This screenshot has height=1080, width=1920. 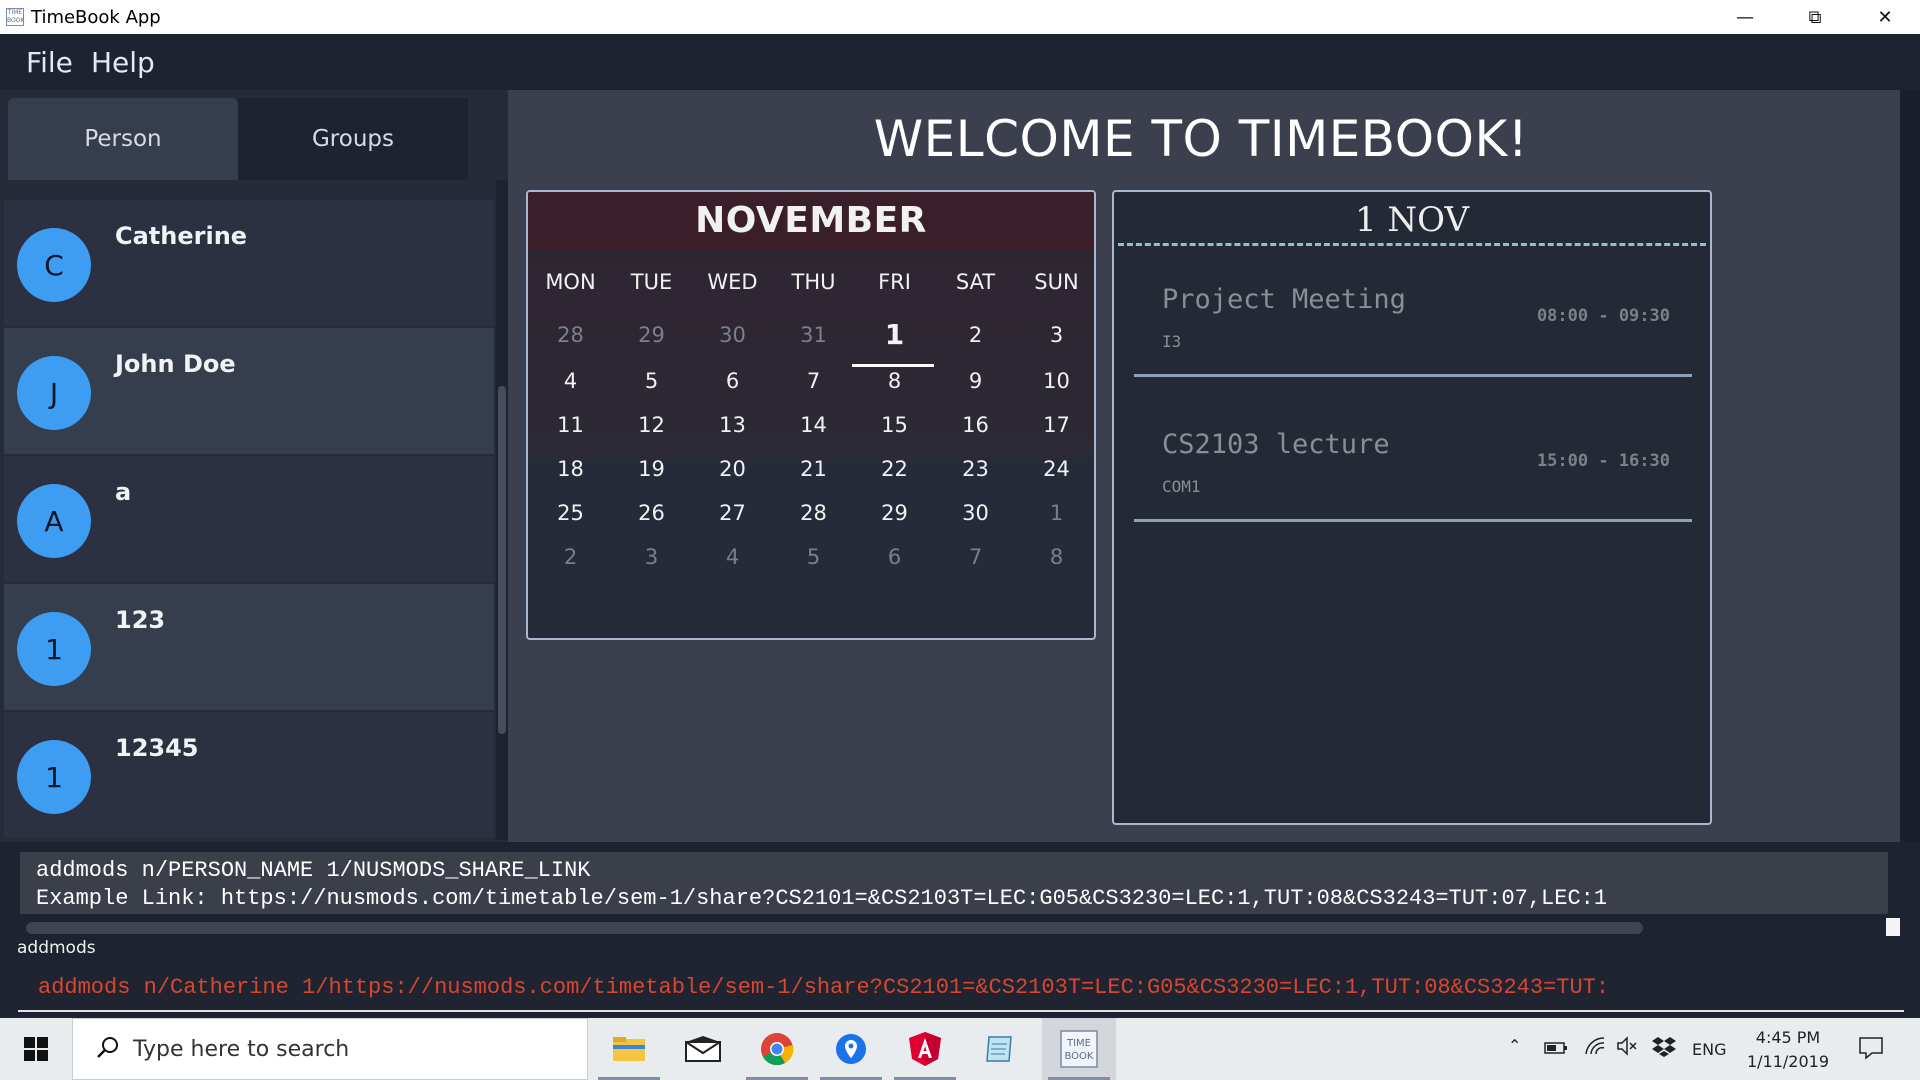 I want to click on calendar-day: 26, so click(x=651, y=513).